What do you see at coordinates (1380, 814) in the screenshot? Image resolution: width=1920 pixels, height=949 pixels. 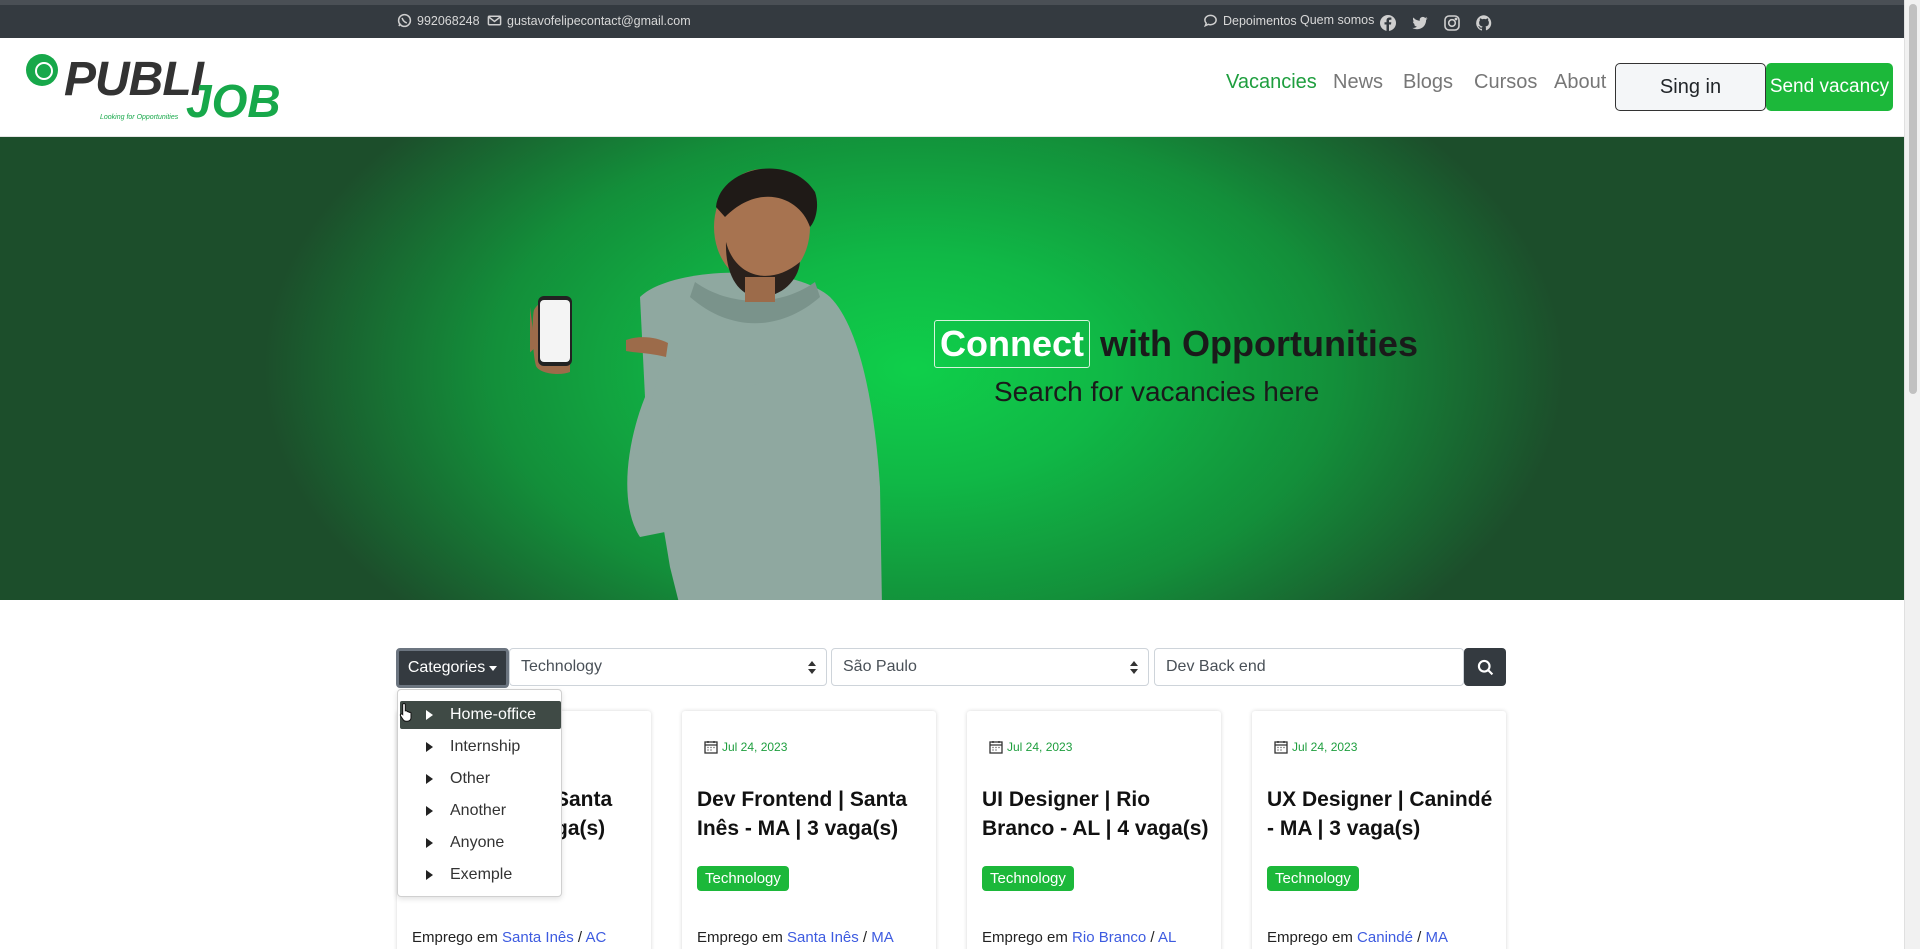 I see `vacancy-title: UX Designer | Canindé - MA | 3 vaga(s)` at bounding box center [1380, 814].